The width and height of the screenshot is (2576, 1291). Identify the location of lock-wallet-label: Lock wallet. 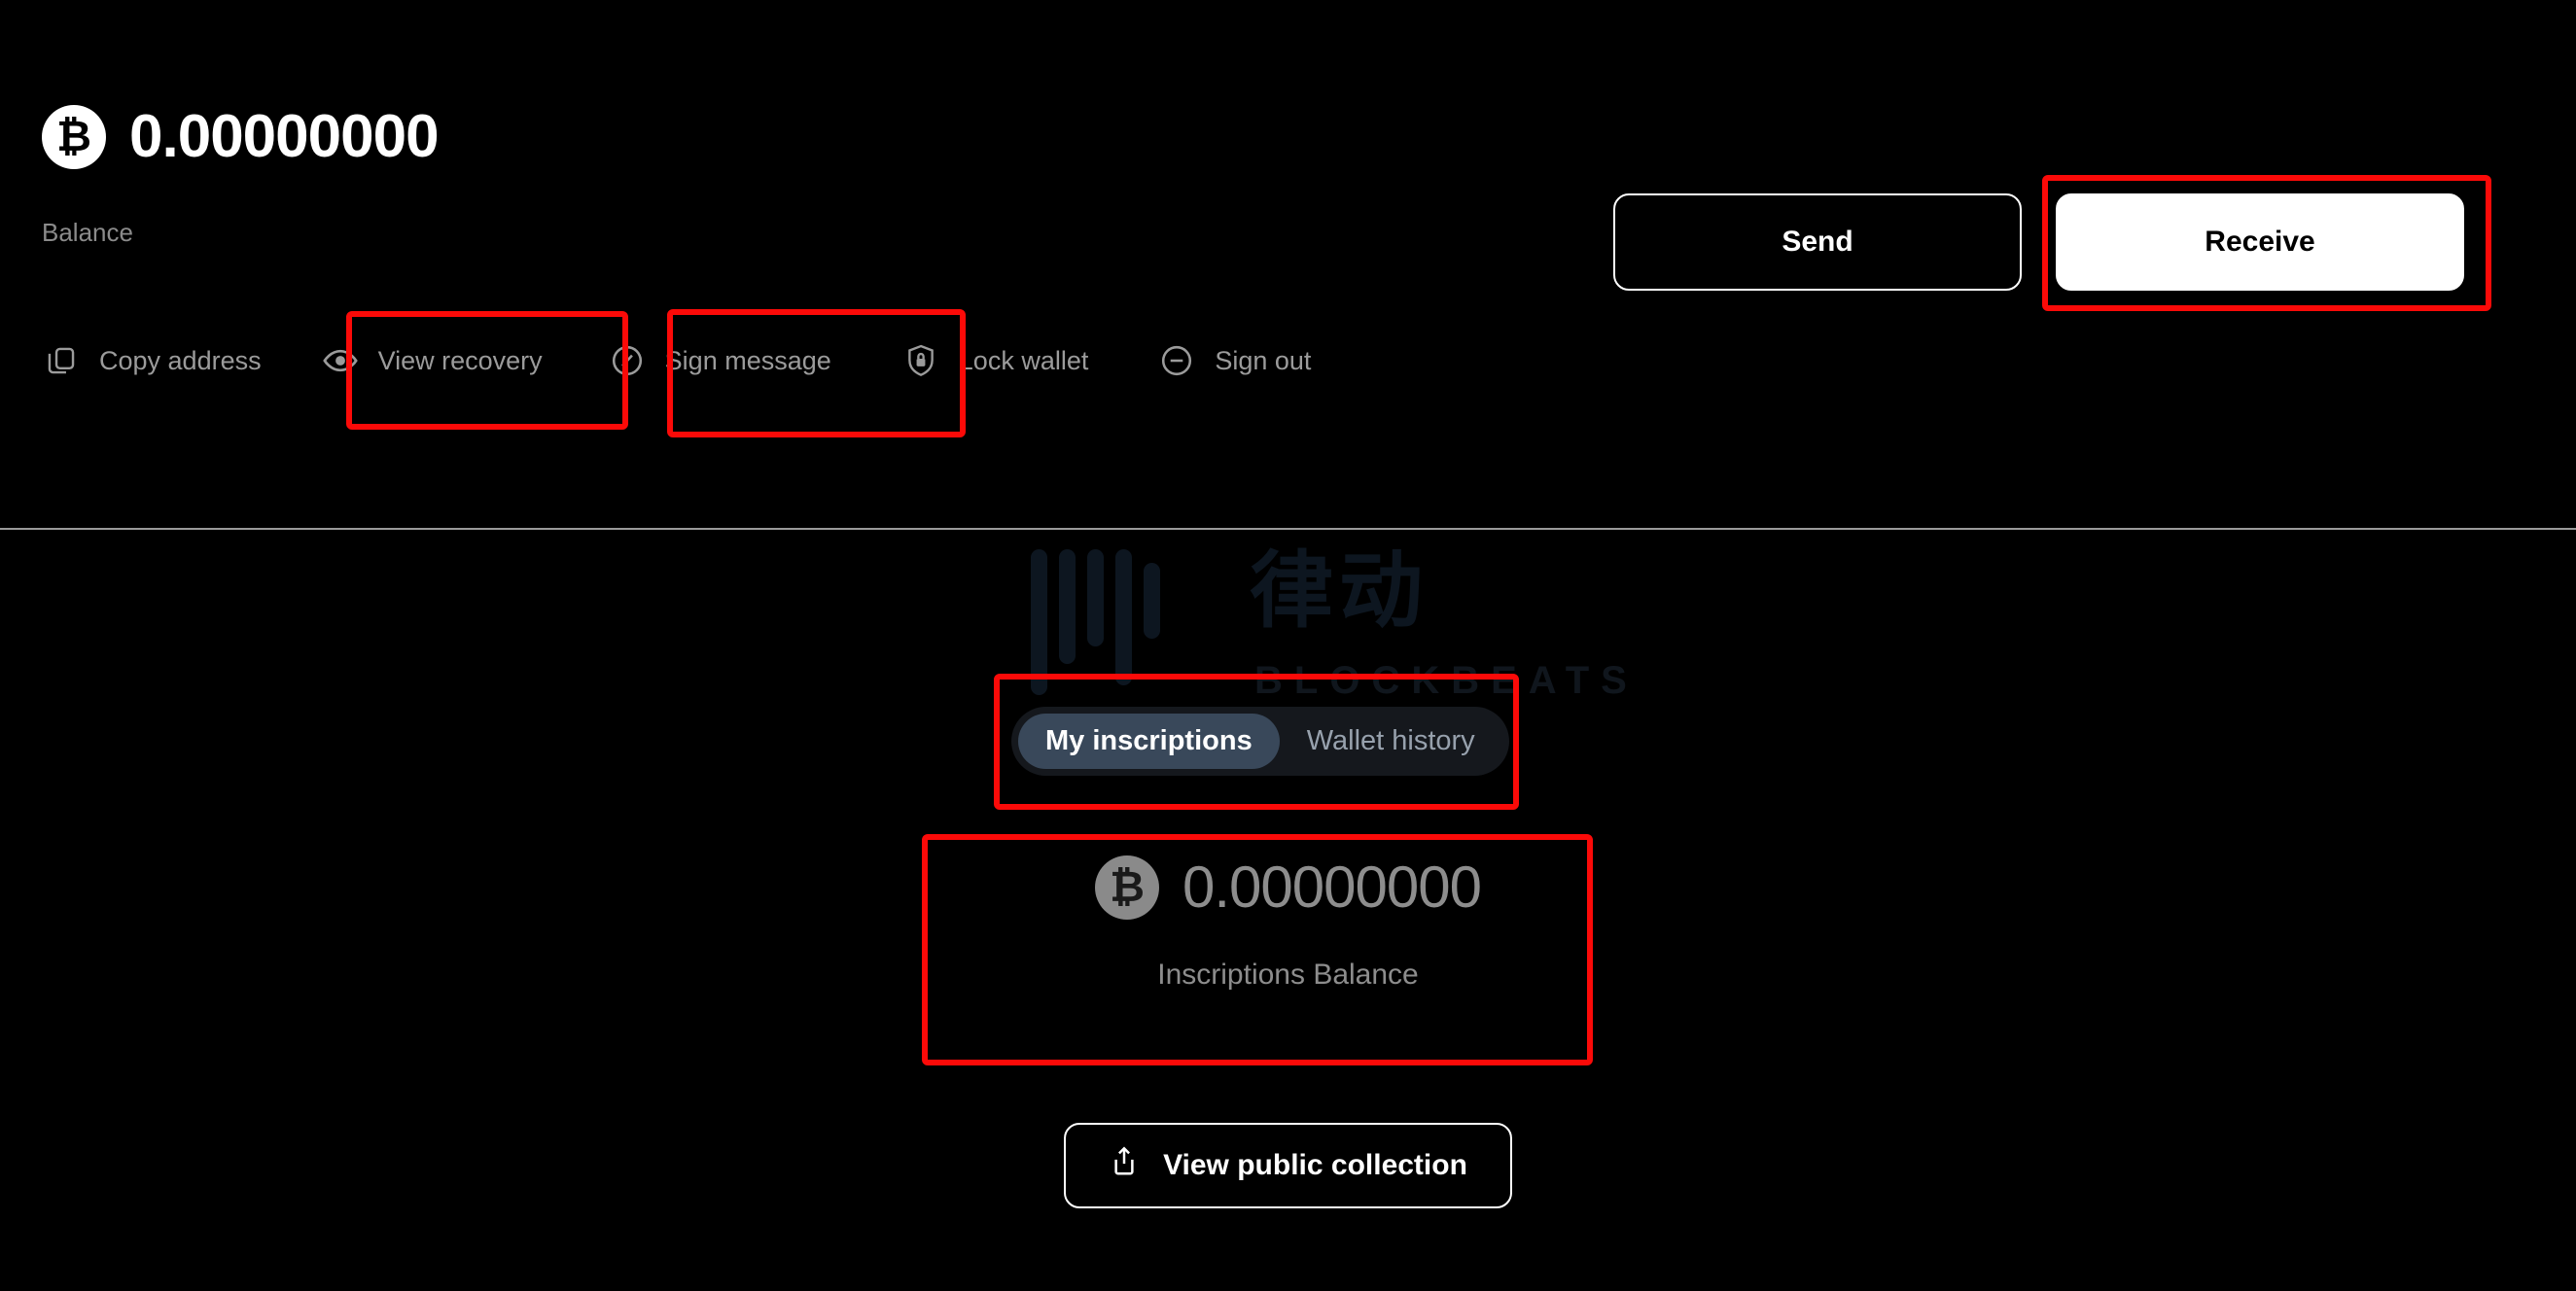
(1024, 360).